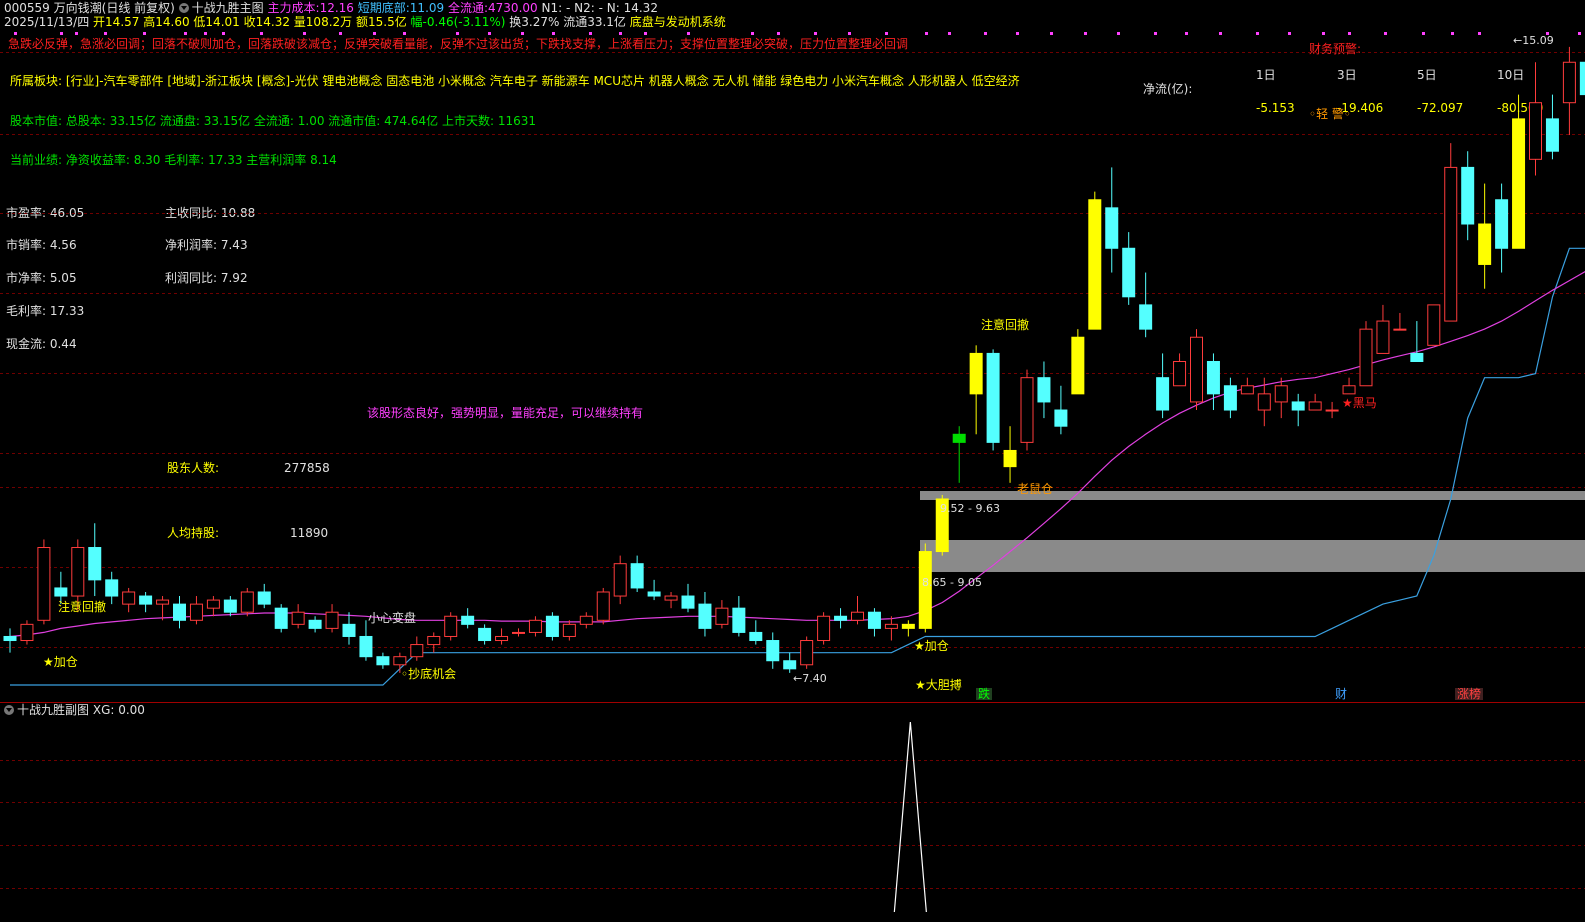  What do you see at coordinates (810, 678) in the screenshot?
I see `label-low-price: ←7.40` at bounding box center [810, 678].